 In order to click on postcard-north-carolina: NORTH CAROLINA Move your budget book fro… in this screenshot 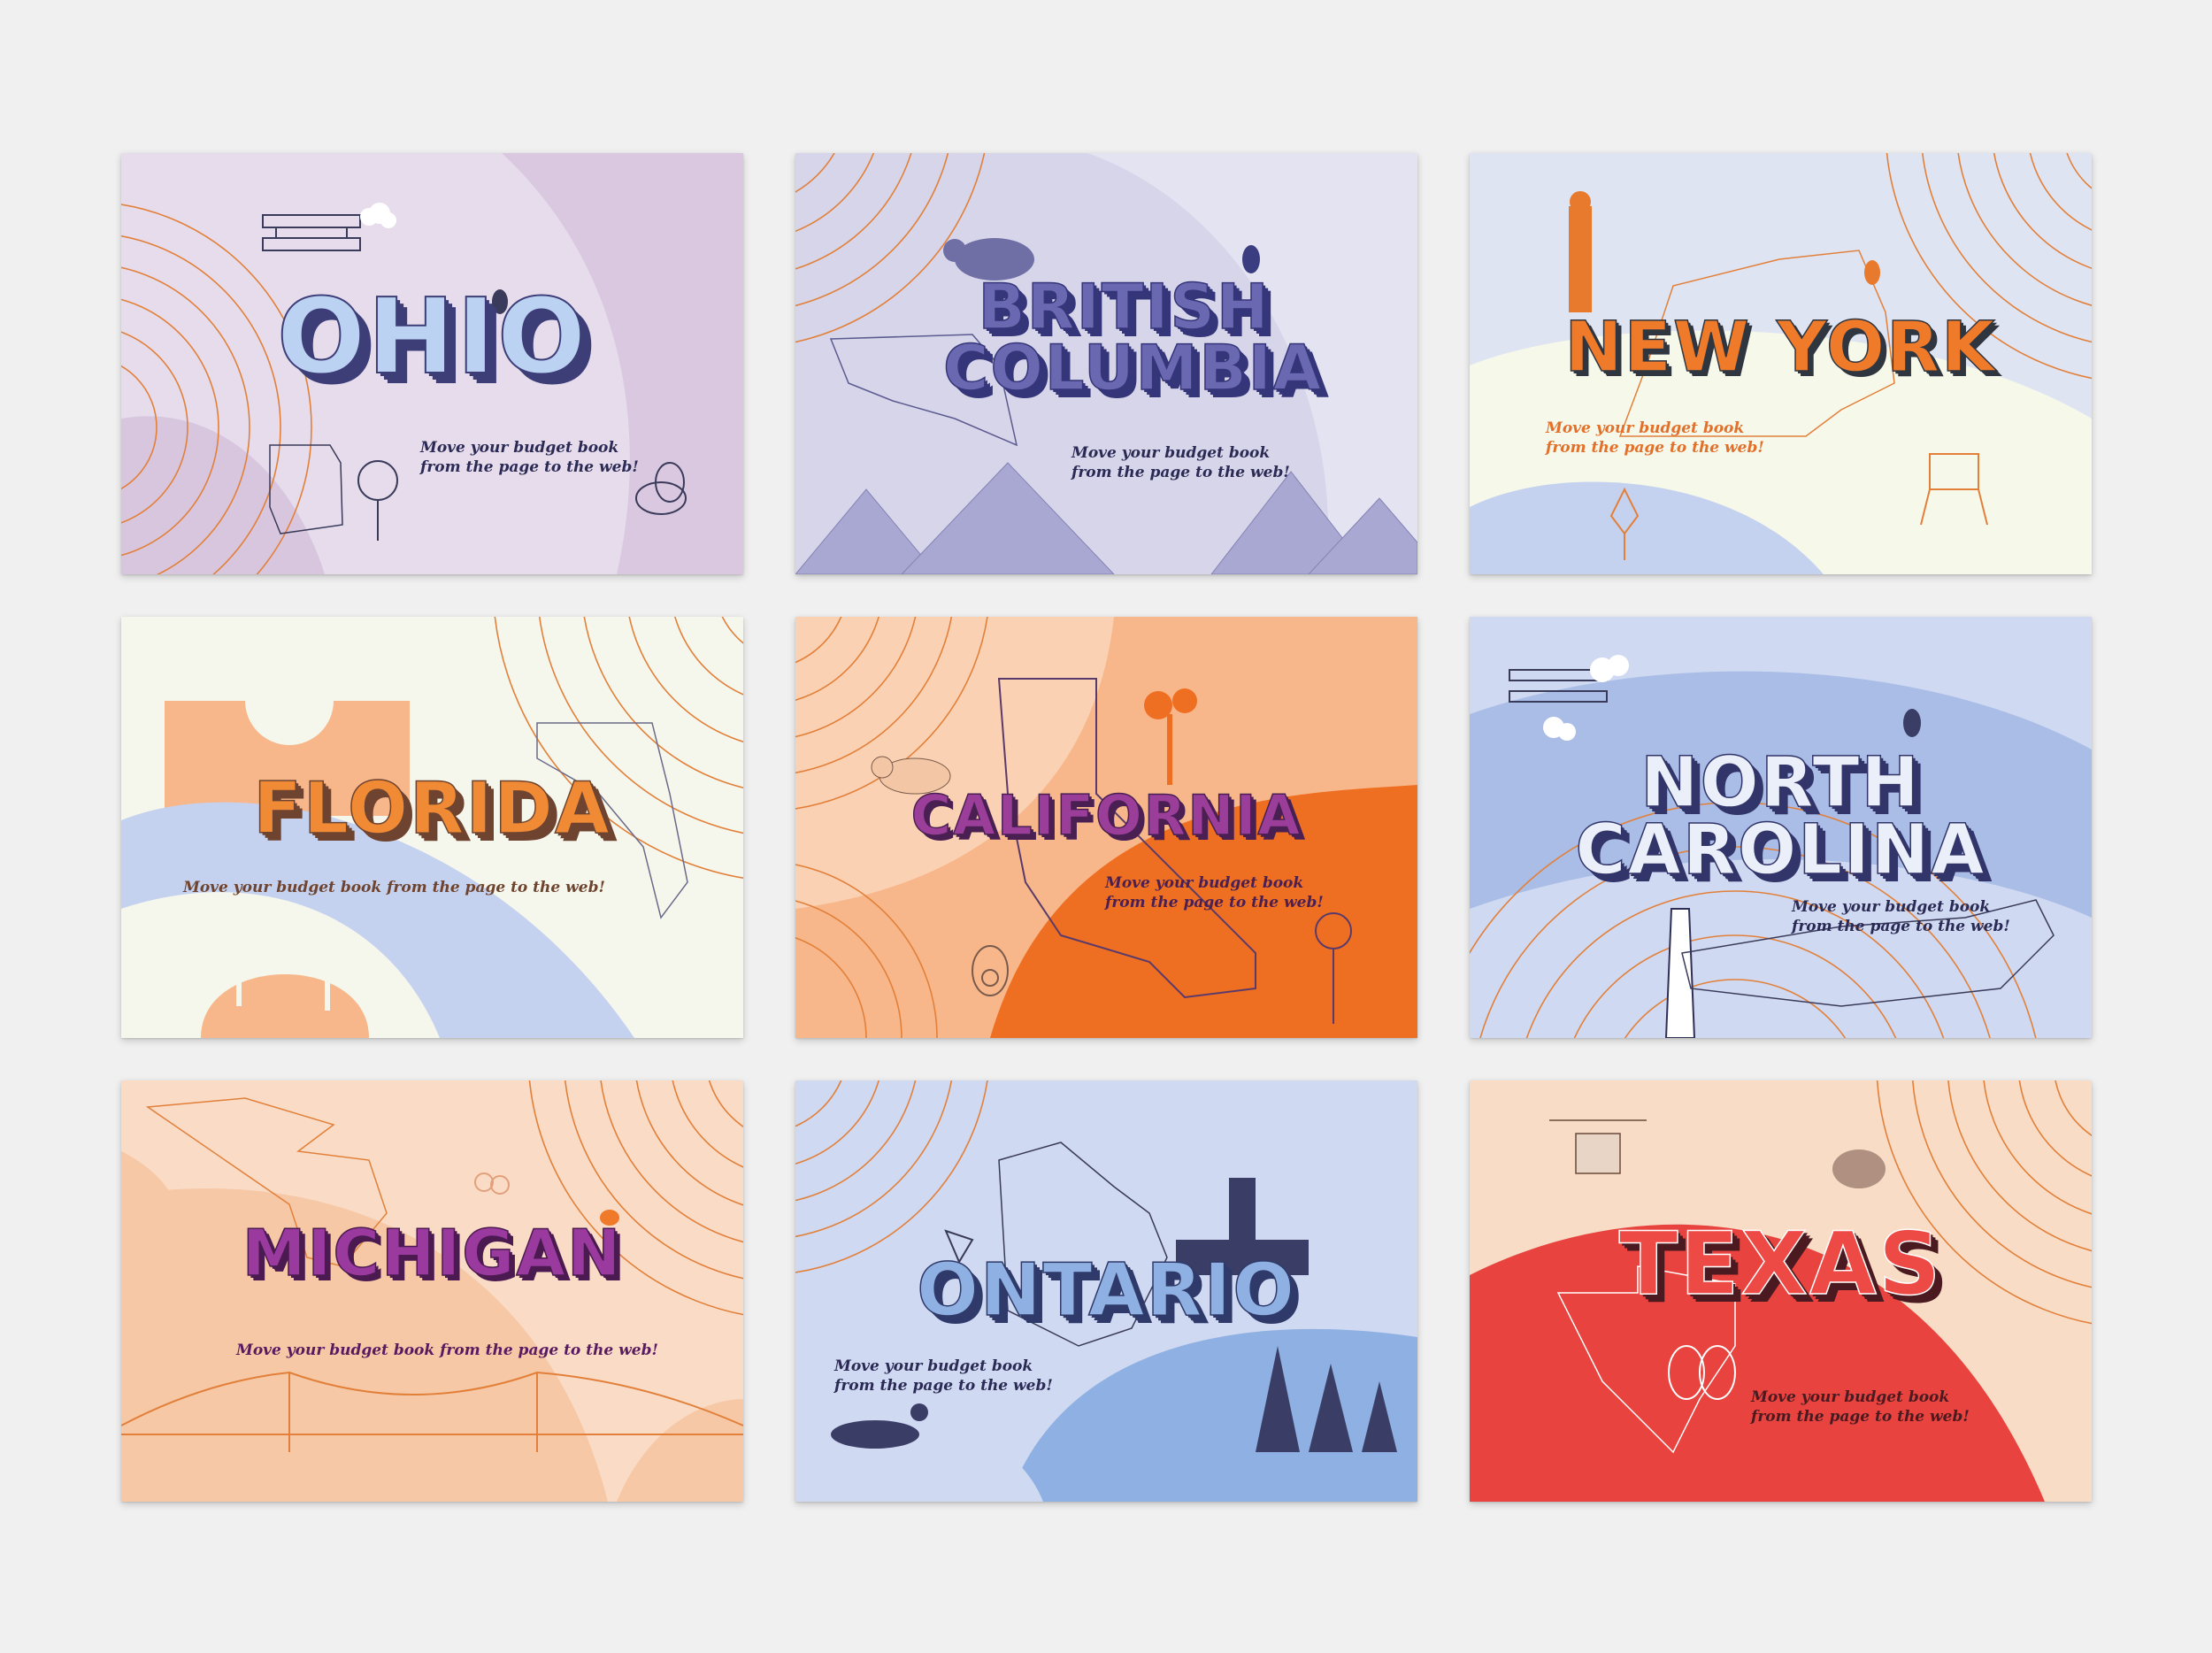, I will do `click(1781, 827)`.